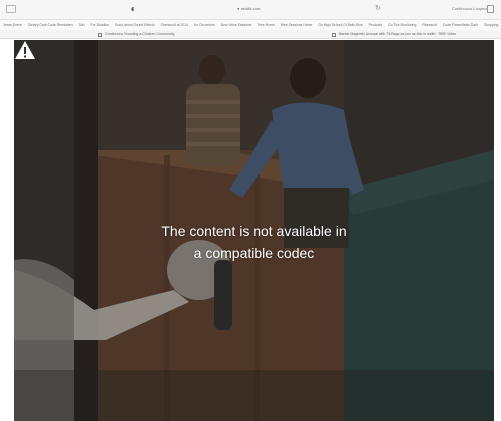  Describe the element at coordinates (12, 25) in the screenshot. I see `bookmark-item: Jesse Dress` at that location.